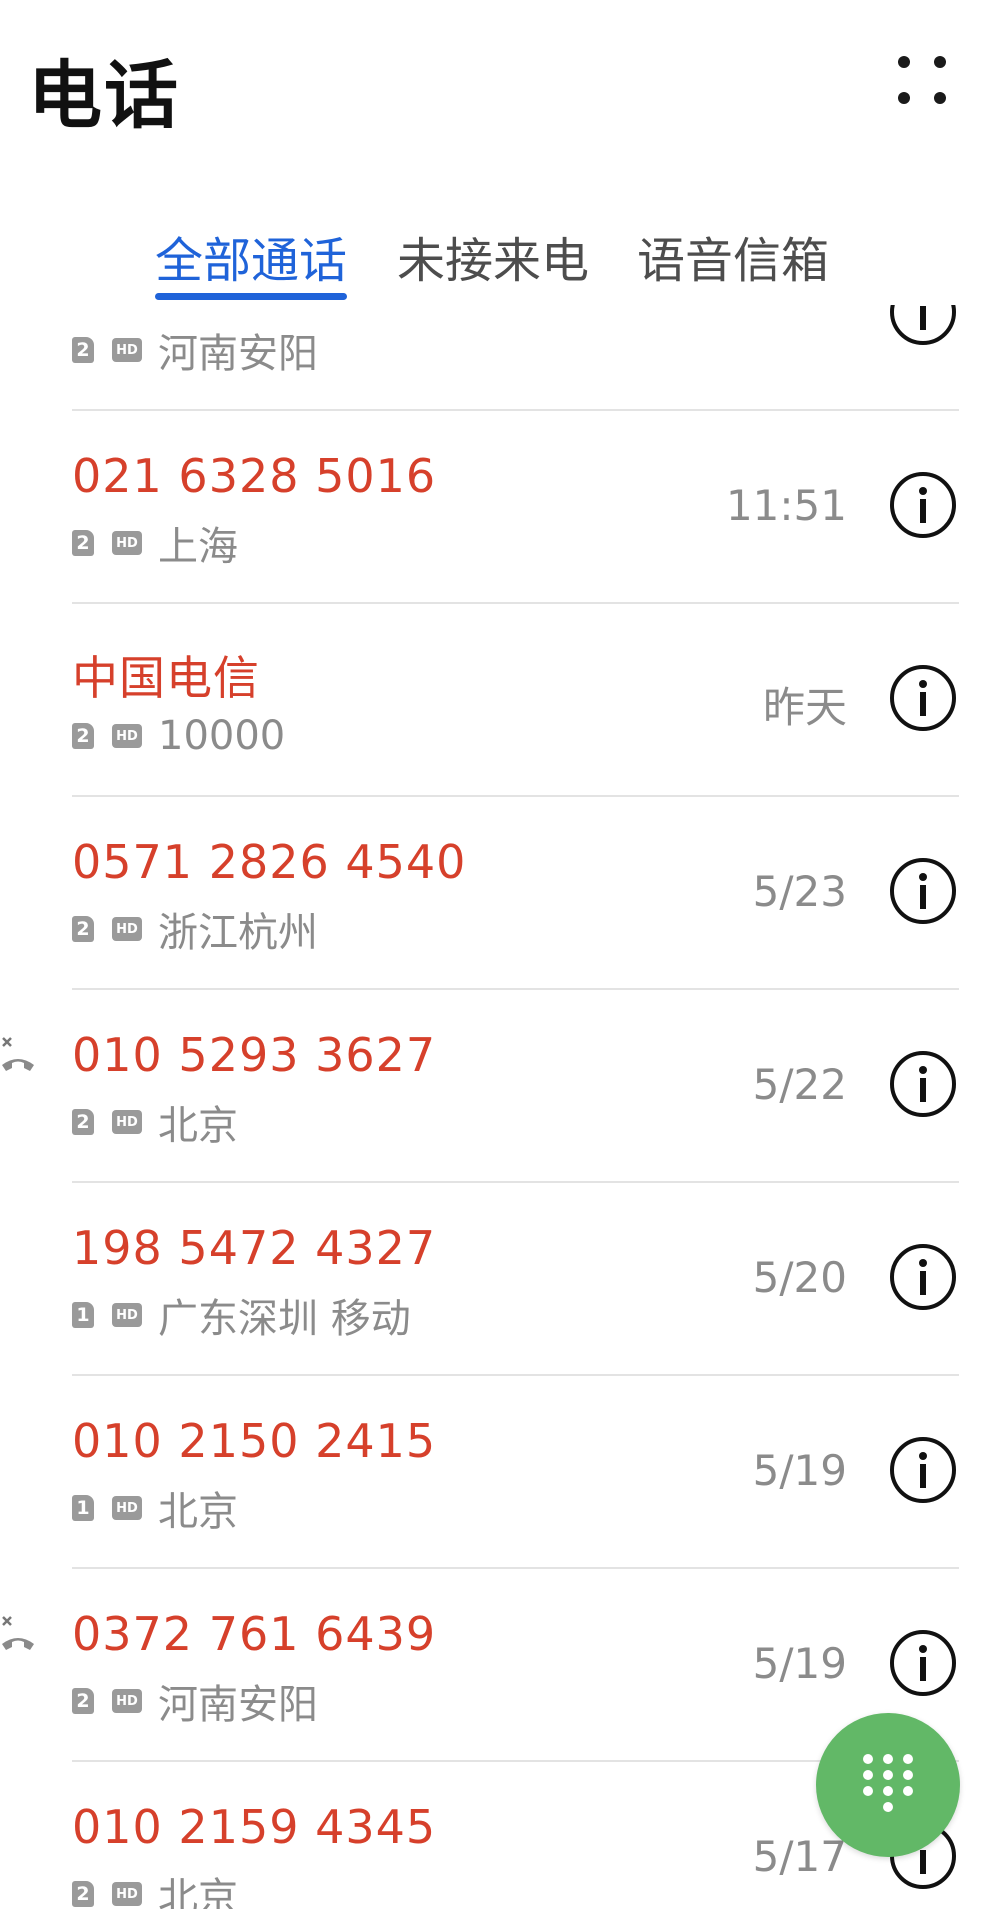  I want to click on dialpad-button, so click(888, 1785).